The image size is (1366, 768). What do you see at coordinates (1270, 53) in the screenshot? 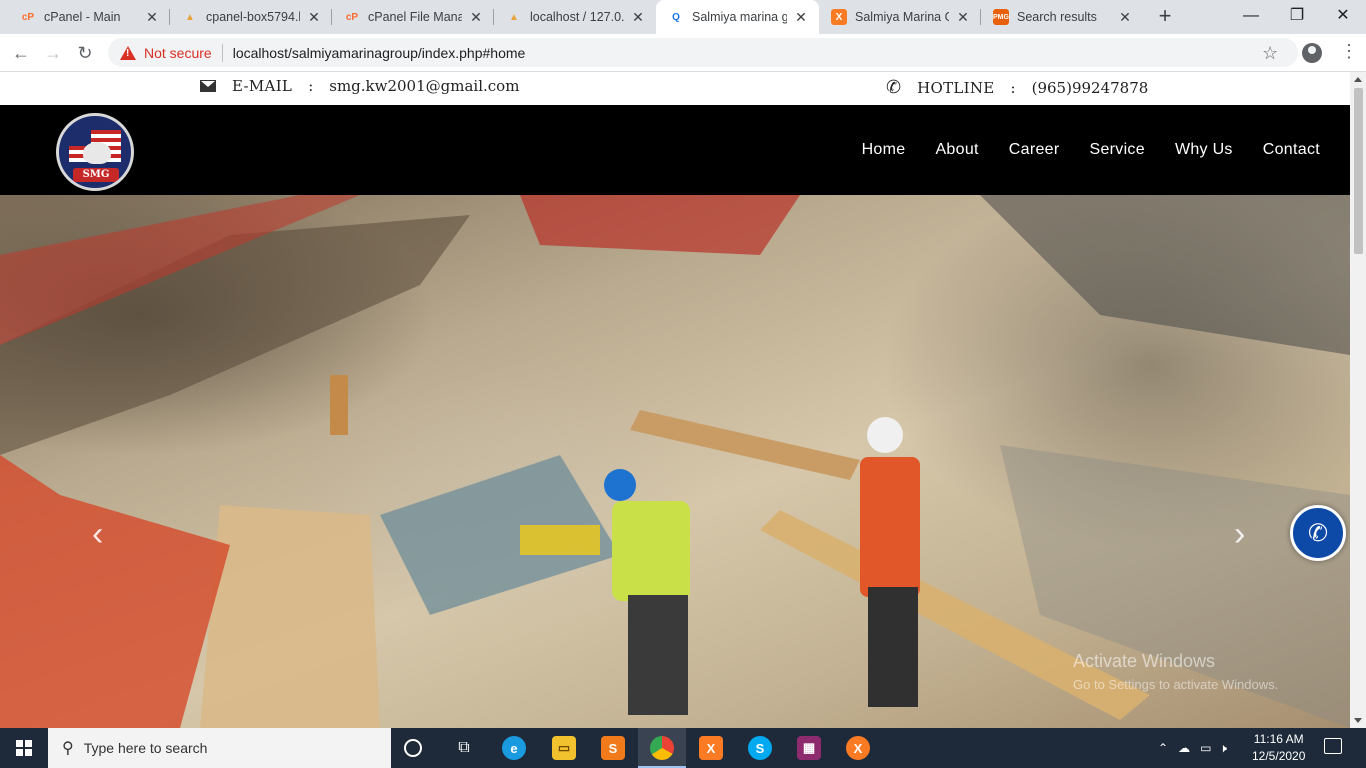
I see `bookmark-star-icon: ☆` at bounding box center [1270, 53].